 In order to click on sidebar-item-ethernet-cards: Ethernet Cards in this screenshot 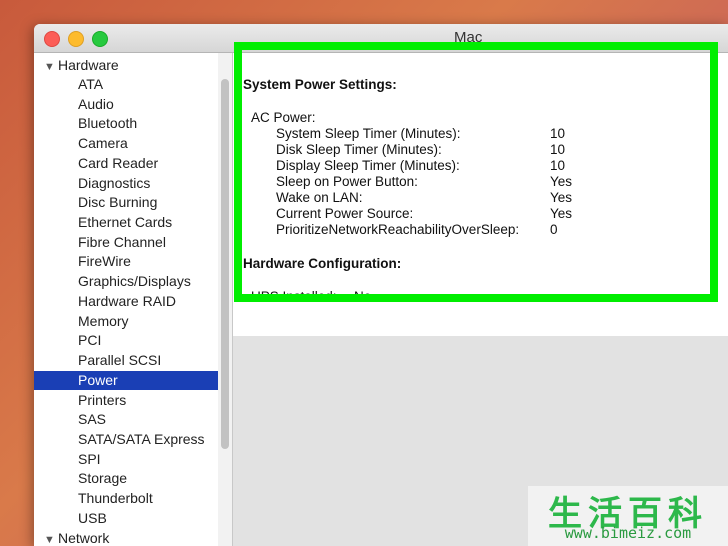, I will do `click(126, 223)`.